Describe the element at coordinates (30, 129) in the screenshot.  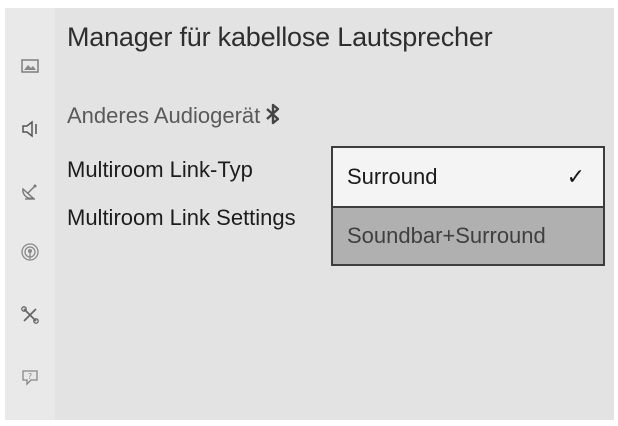
I see `speaker-icon` at that location.